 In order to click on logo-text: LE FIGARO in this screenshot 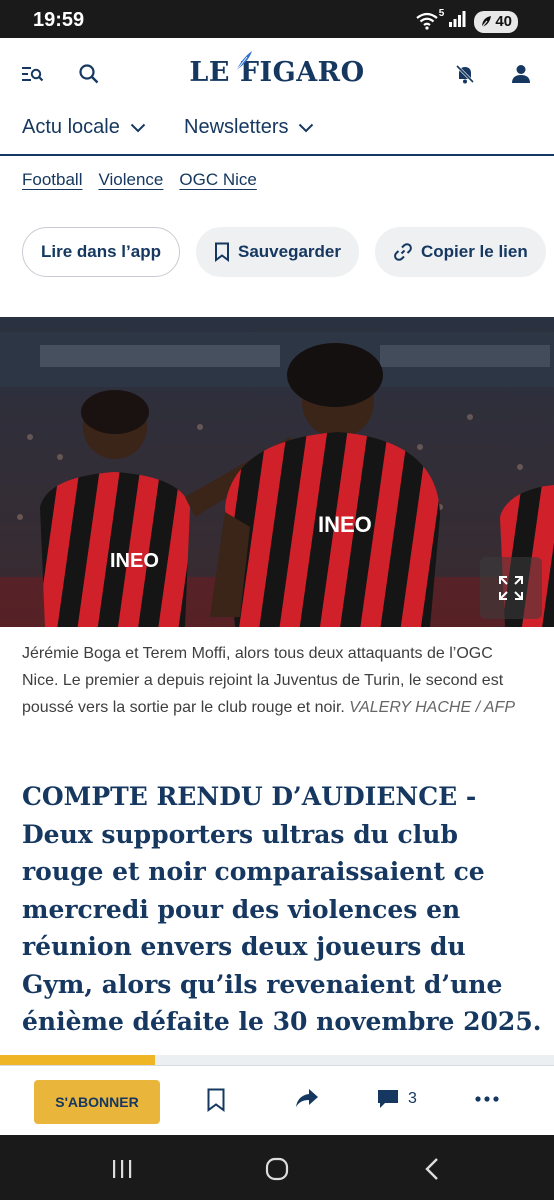, I will do `click(277, 72)`.